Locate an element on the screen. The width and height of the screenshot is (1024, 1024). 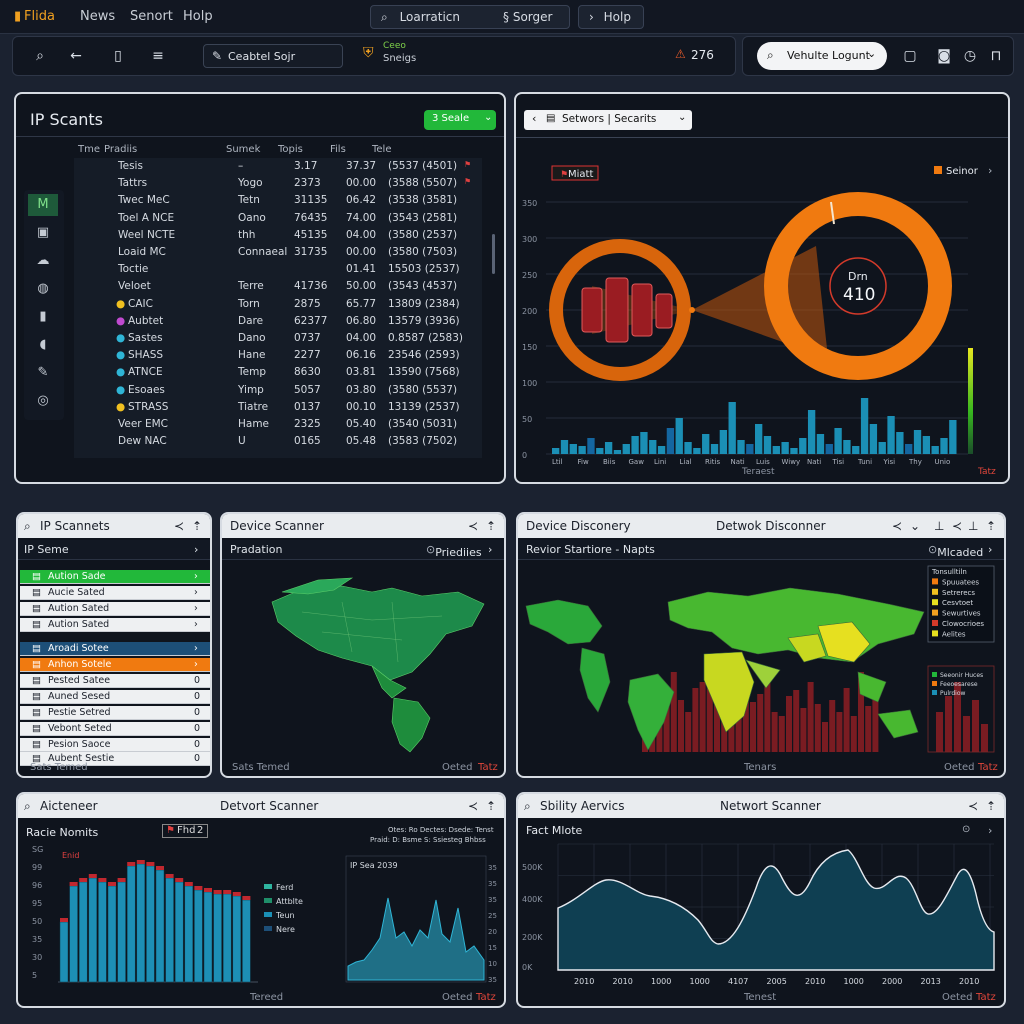
table-cell: 45135 is located at coordinates (311, 234).